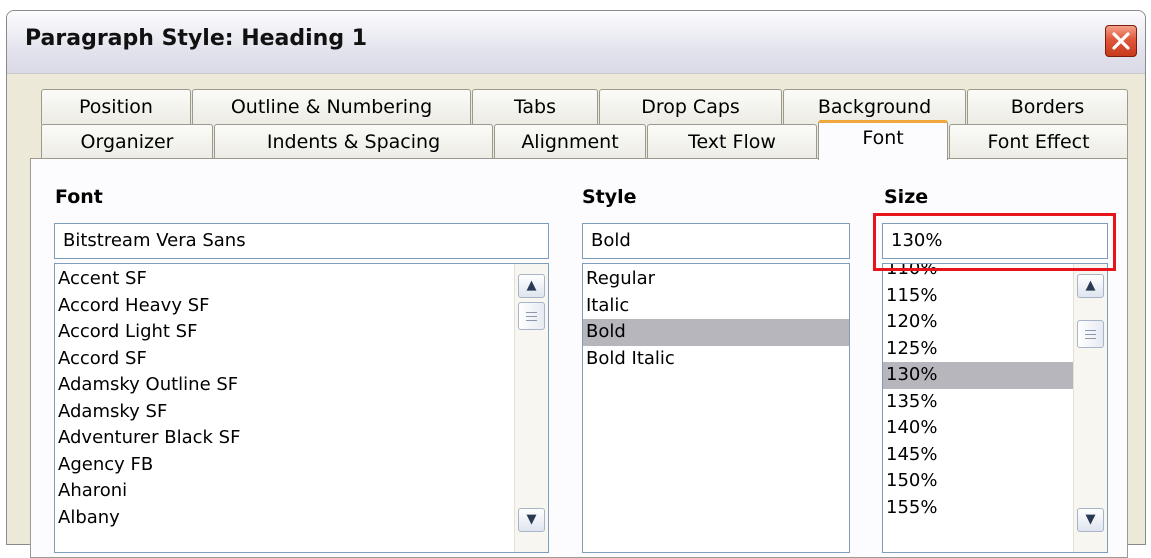 Image resolution: width=1151 pixels, height=558 pixels. I want to click on font-list-item: Accord SF, so click(284, 359).